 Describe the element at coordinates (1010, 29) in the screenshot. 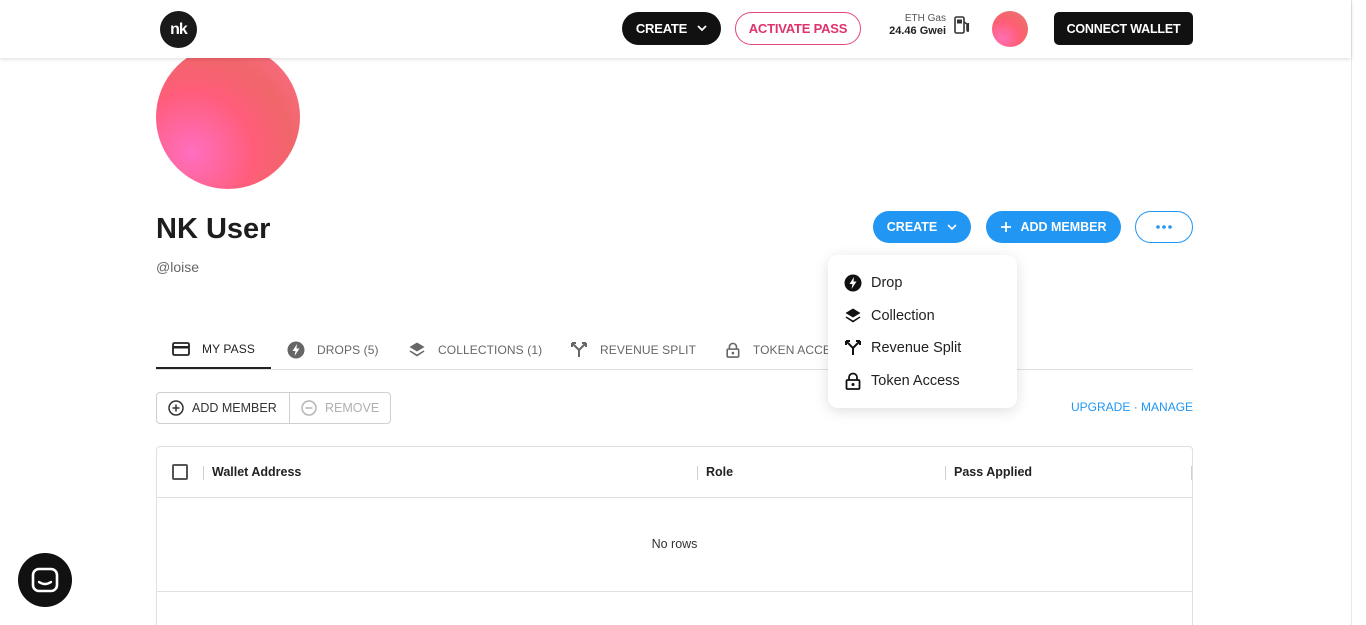

I see `user-avatar` at that location.